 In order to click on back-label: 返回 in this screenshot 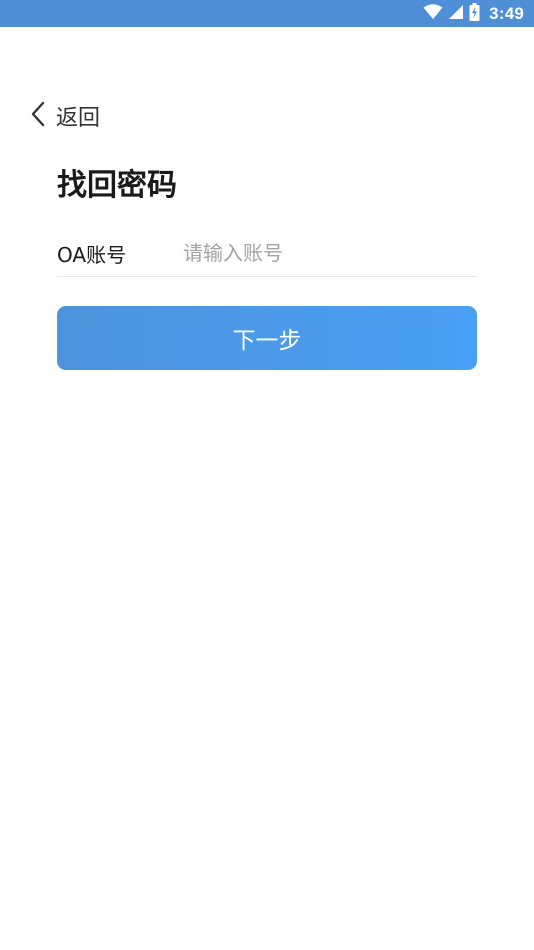, I will do `click(78, 118)`.